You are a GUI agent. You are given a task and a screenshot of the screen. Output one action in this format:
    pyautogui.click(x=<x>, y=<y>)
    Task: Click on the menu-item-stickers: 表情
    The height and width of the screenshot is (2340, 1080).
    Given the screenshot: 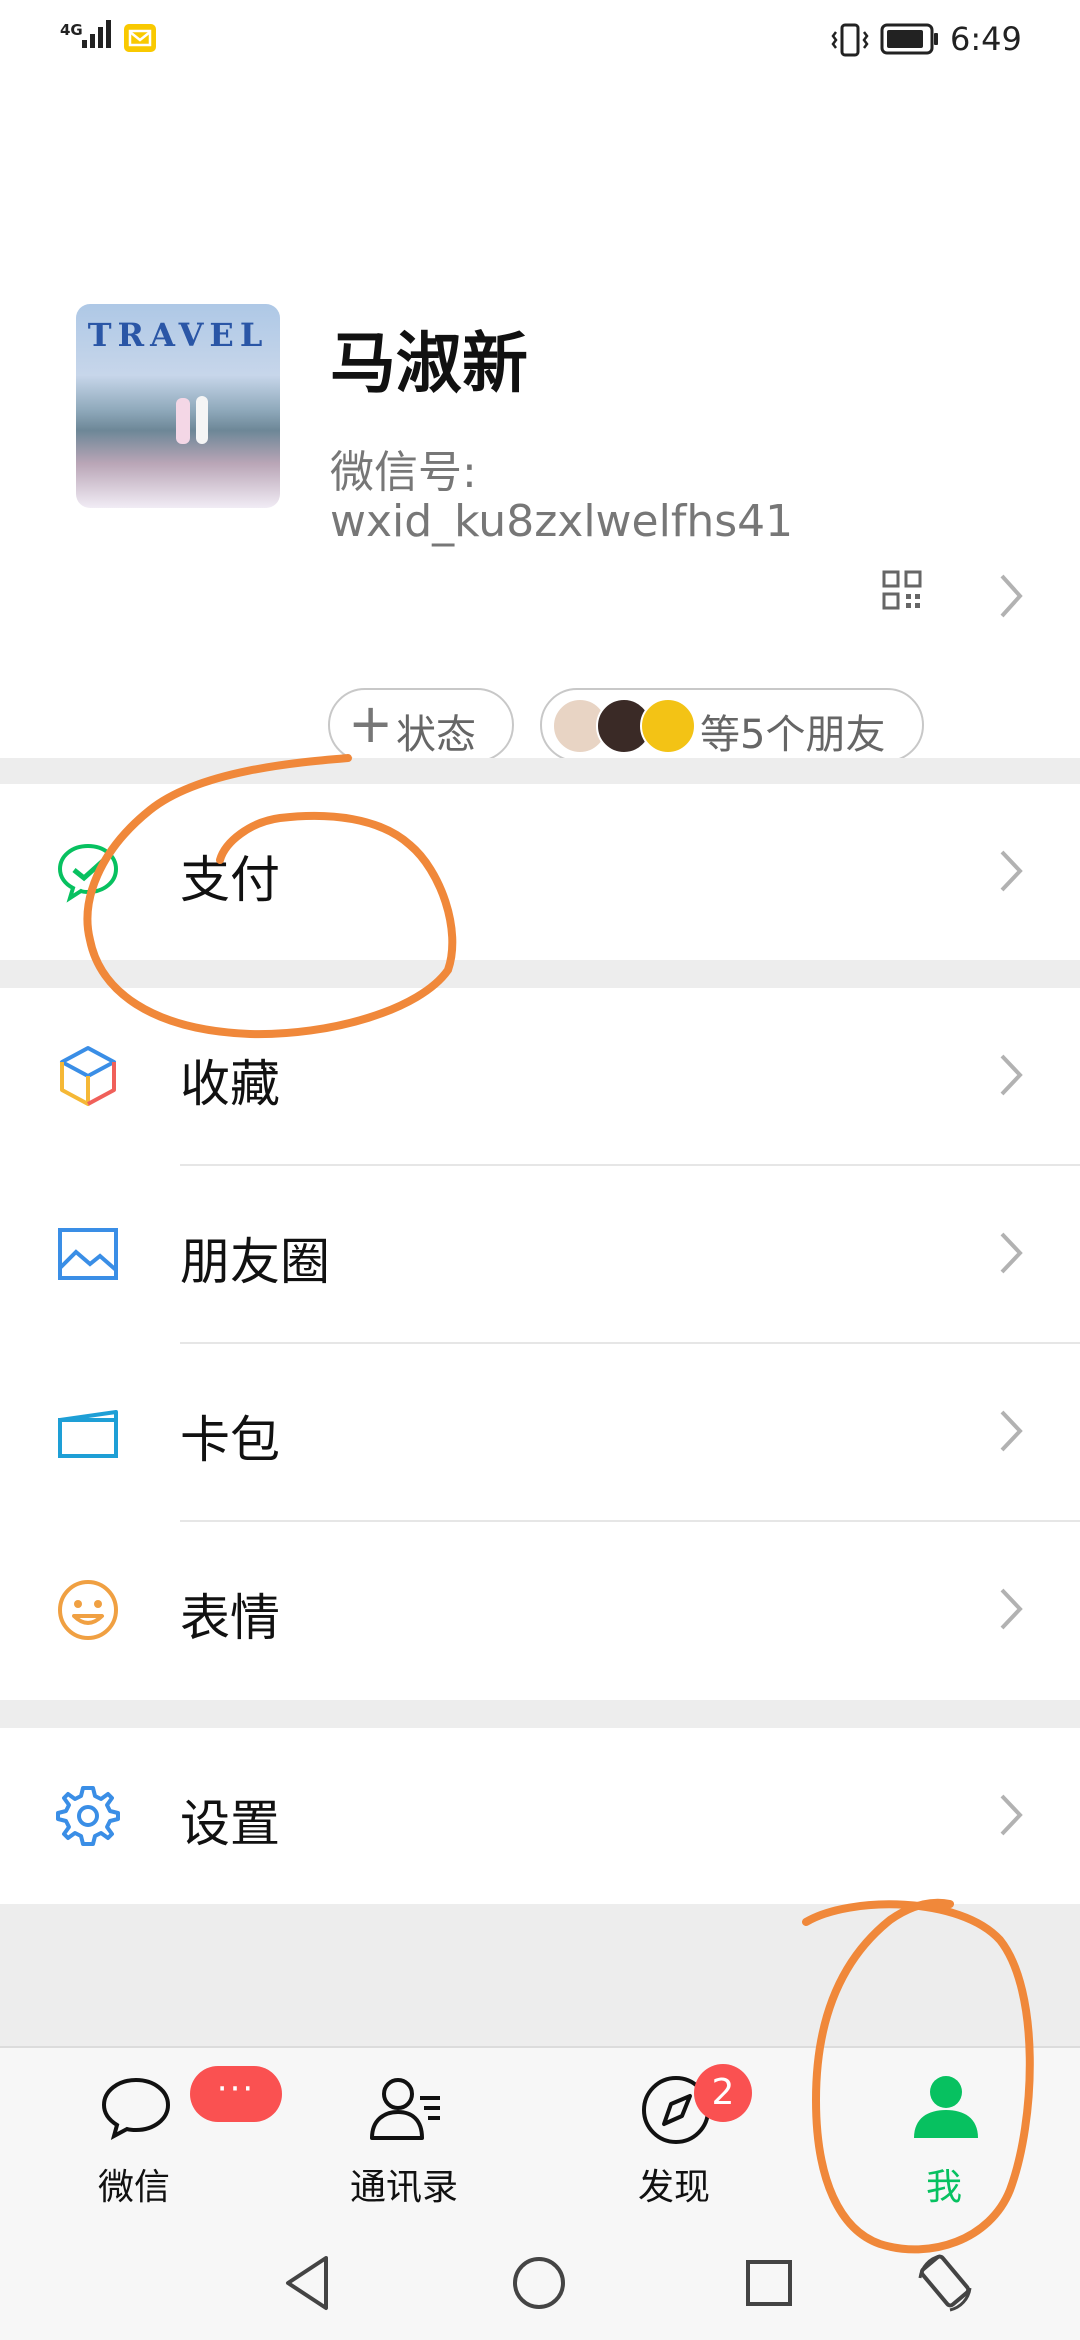 What is the action you would take?
    pyautogui.click(x=540, y=1610)
    